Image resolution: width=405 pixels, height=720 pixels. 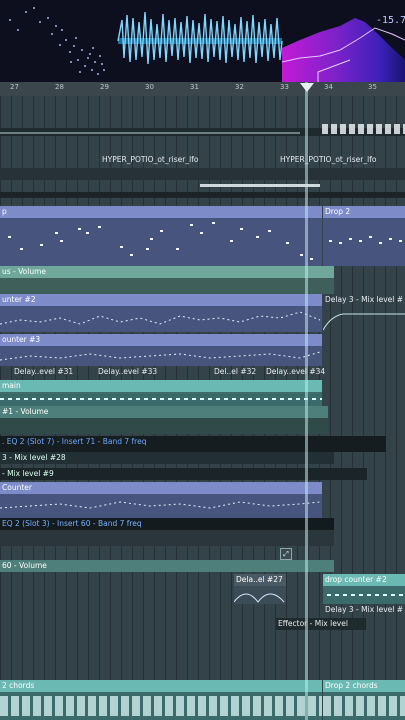 What do you see at coordinates (161, 506) in the screenshot?
I see `clip-counter-notes` at bounding box center [161, 506].